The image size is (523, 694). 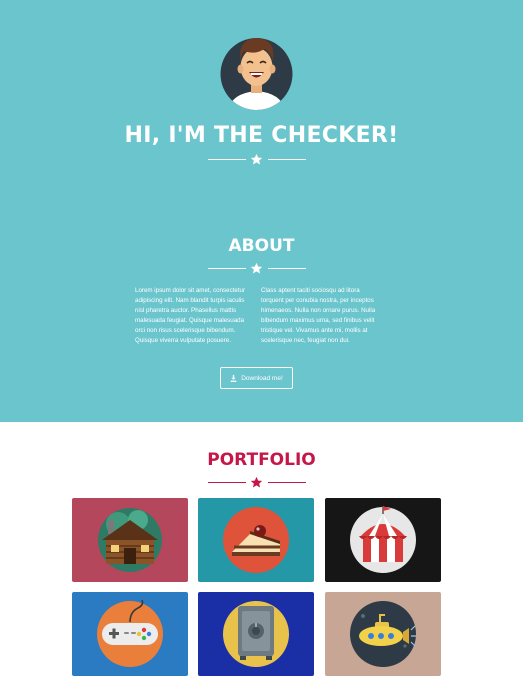 I want to click on portfolio-item-circus, so click(x=383, y=540).